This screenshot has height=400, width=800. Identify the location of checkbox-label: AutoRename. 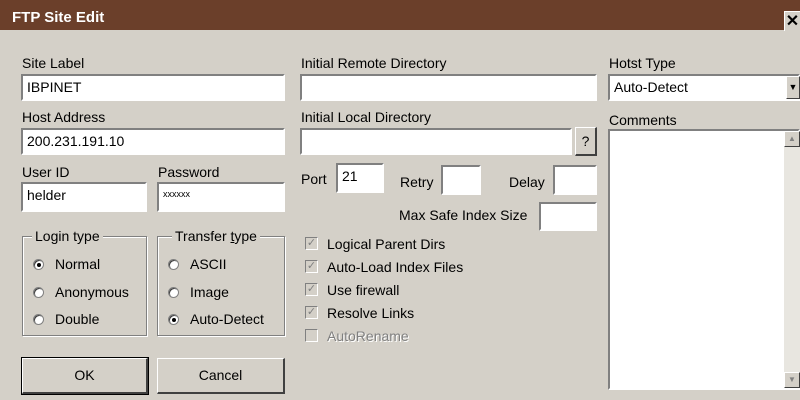
(368, 336).